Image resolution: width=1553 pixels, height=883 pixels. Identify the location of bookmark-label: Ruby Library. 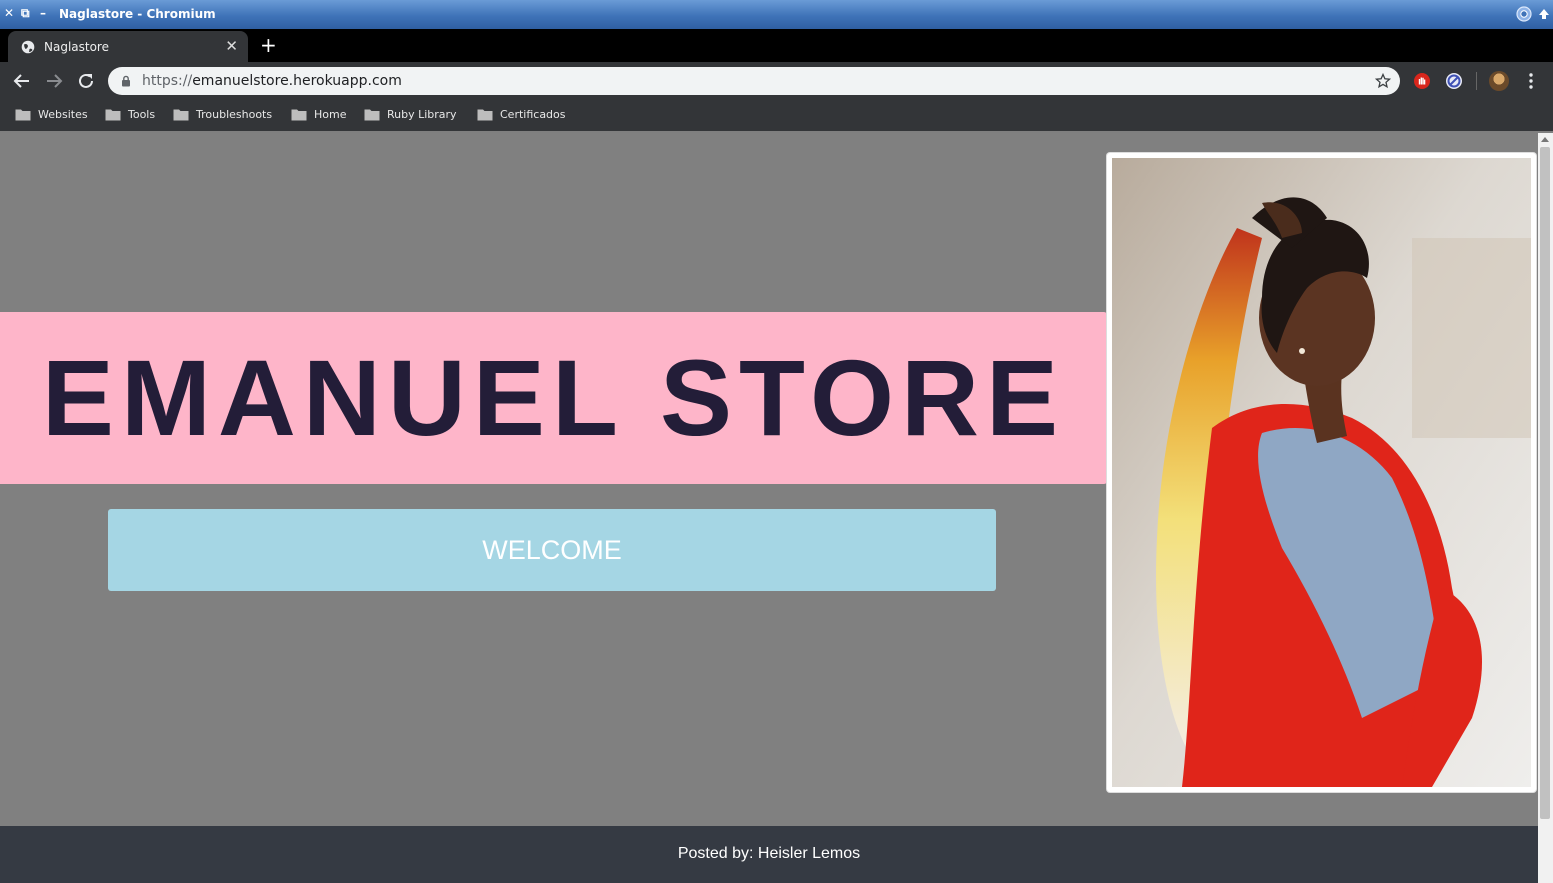
(422, 114).